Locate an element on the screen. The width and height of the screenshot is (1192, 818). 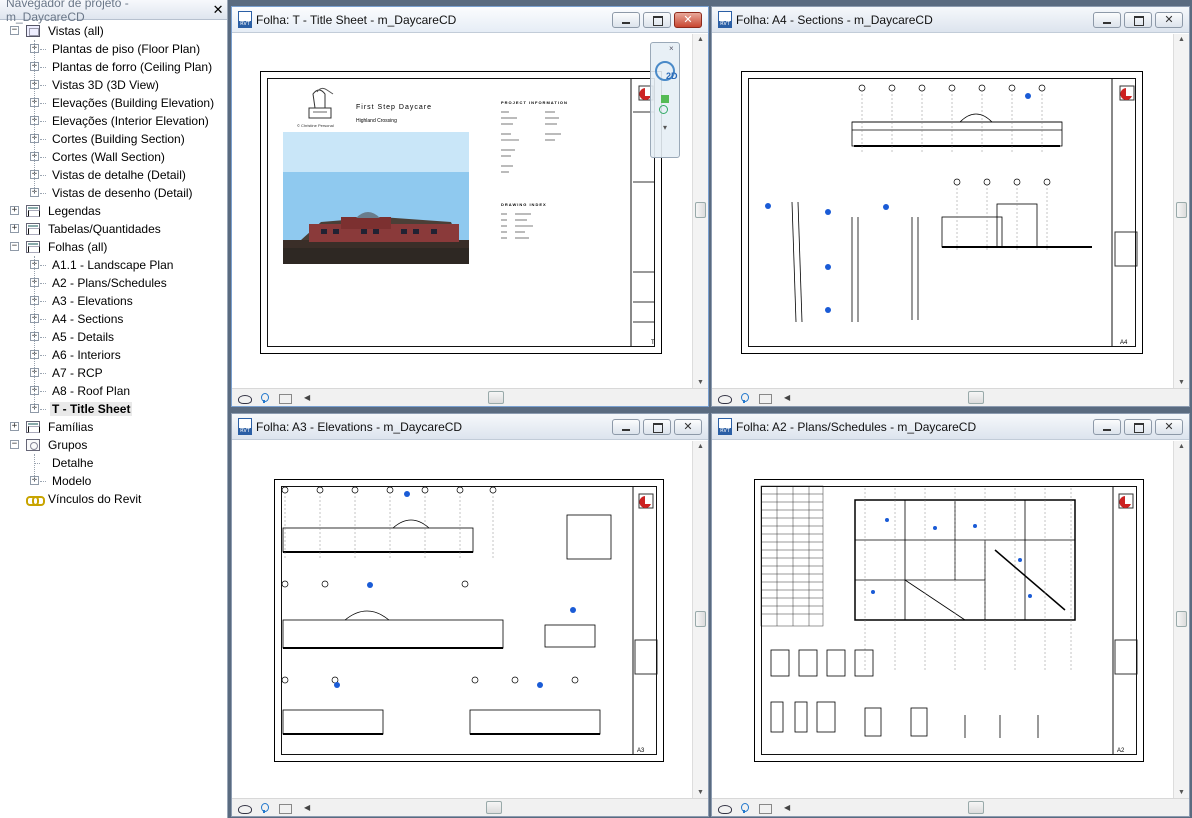
tree-item: + Famílias is located at coordinates (113, 427).